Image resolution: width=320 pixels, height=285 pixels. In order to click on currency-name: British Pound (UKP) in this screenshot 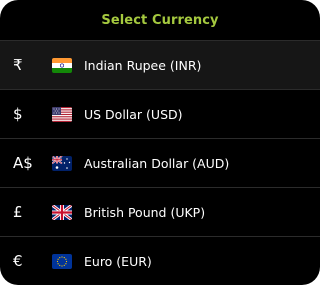, I will do `click(145, 212)`.